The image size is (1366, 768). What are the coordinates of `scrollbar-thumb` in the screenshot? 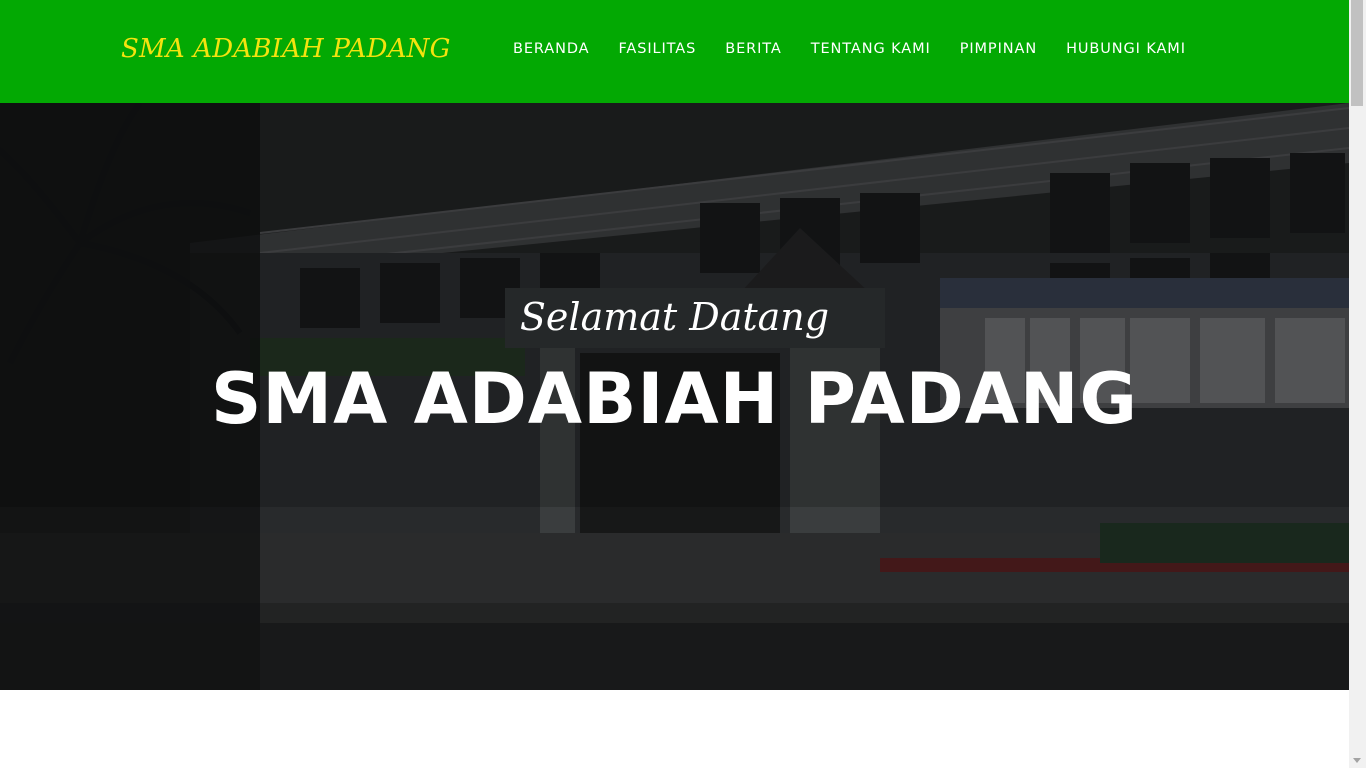 It's located at (1357, 53).